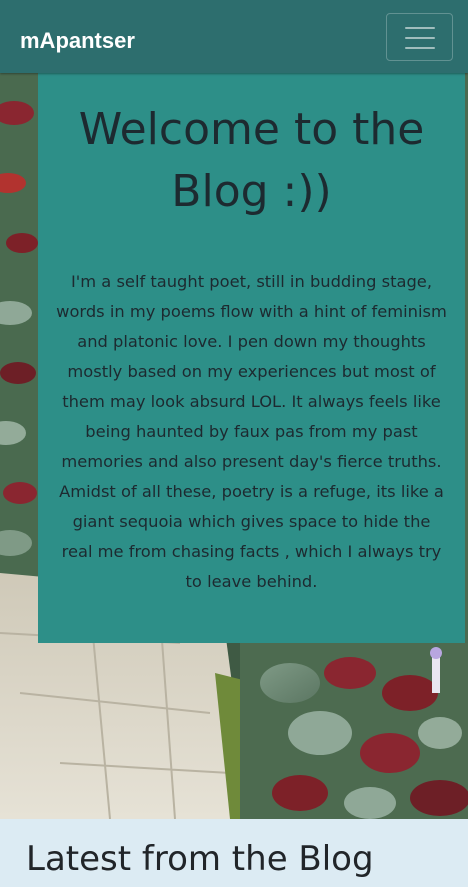  I want to click on latest-posts-heading: Latest from the Blog, so click(200, 859).